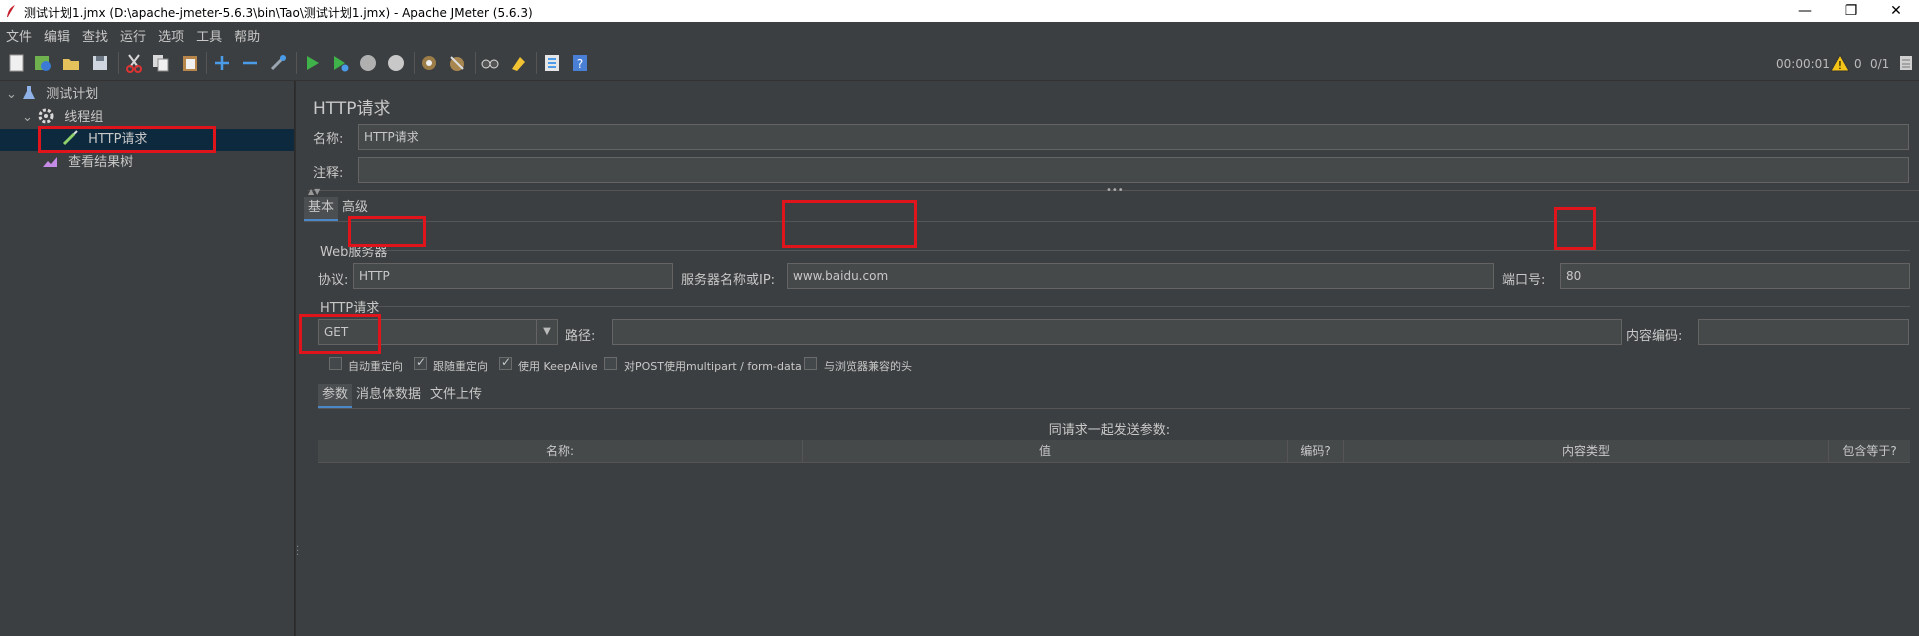  I want to click on reset-search-icon, so click(518, 63).